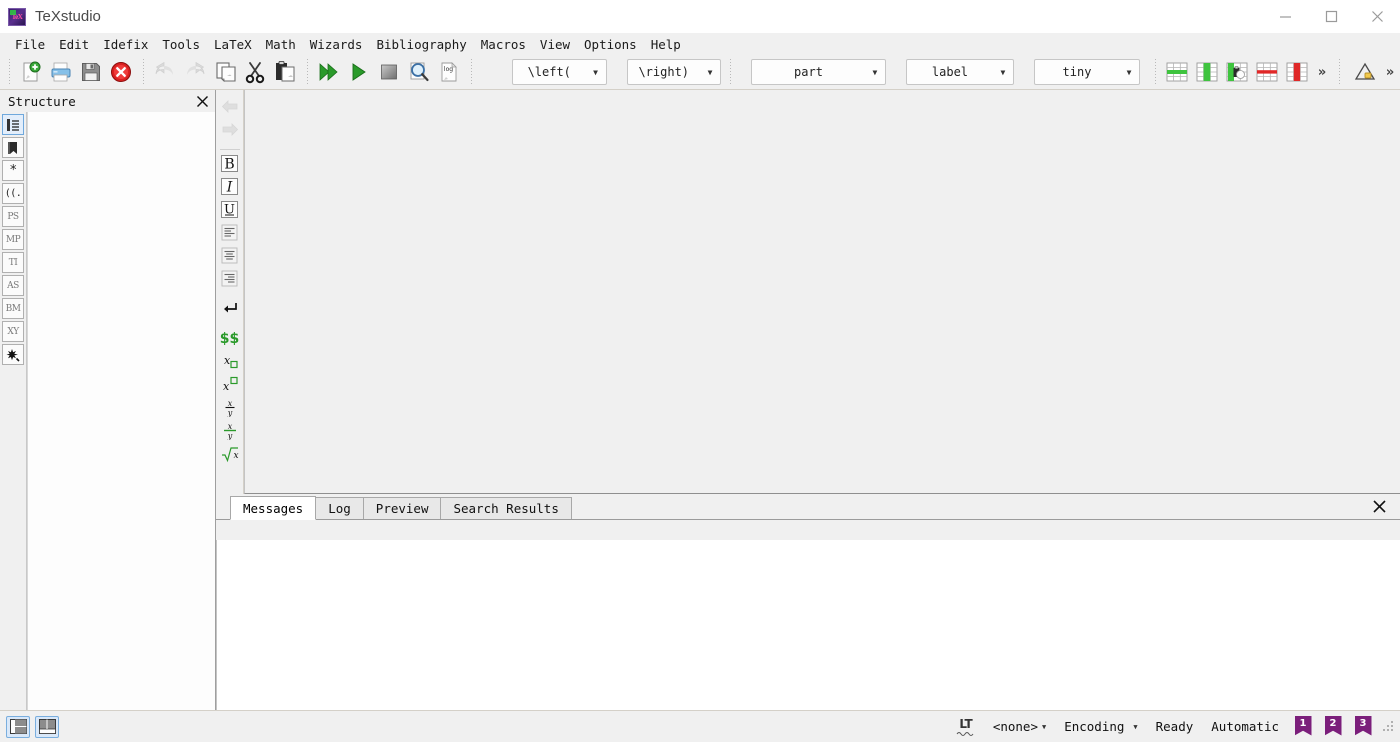 This screenshot has width=1400, height=742. Describe the element at coordinates (74, 44) in the screenshot. I see `menu-edit: Edit` at that location.